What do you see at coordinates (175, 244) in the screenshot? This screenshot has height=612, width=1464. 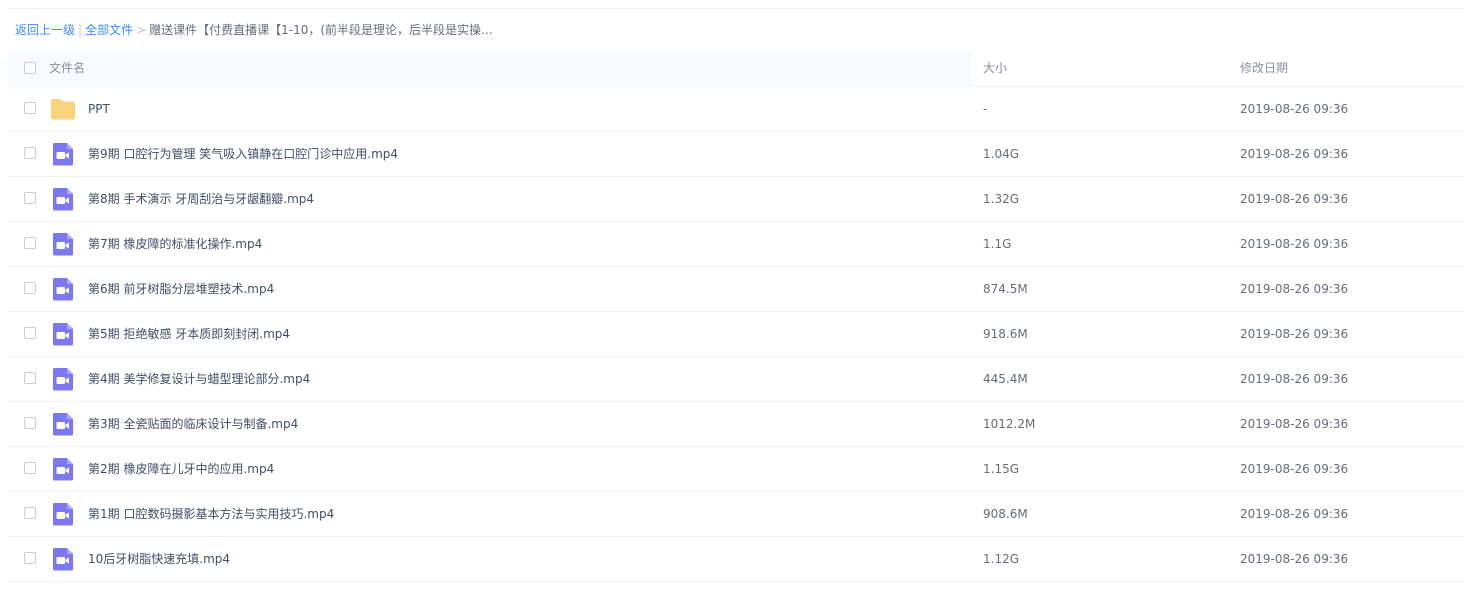 I see `file-name: 第7期 橡皮障的标准化操作.mp4` at bounding box center [175, 244].